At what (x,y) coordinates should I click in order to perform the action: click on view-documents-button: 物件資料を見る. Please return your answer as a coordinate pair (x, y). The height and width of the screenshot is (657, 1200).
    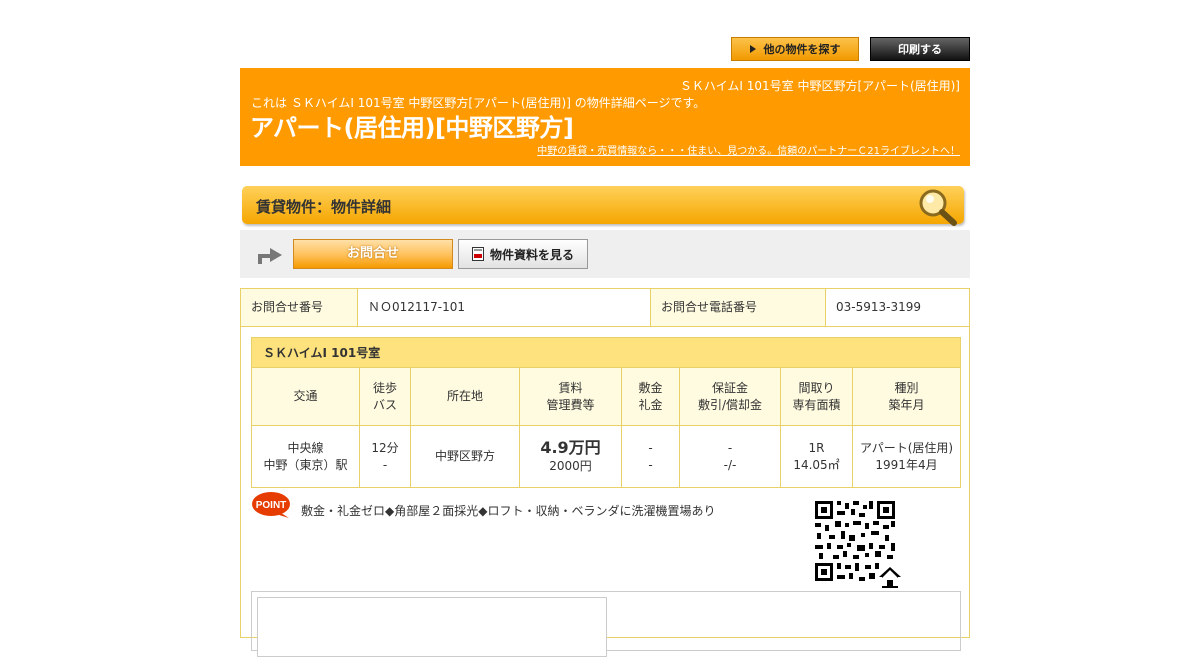
    Looking at the image, I should click on (523, 254).